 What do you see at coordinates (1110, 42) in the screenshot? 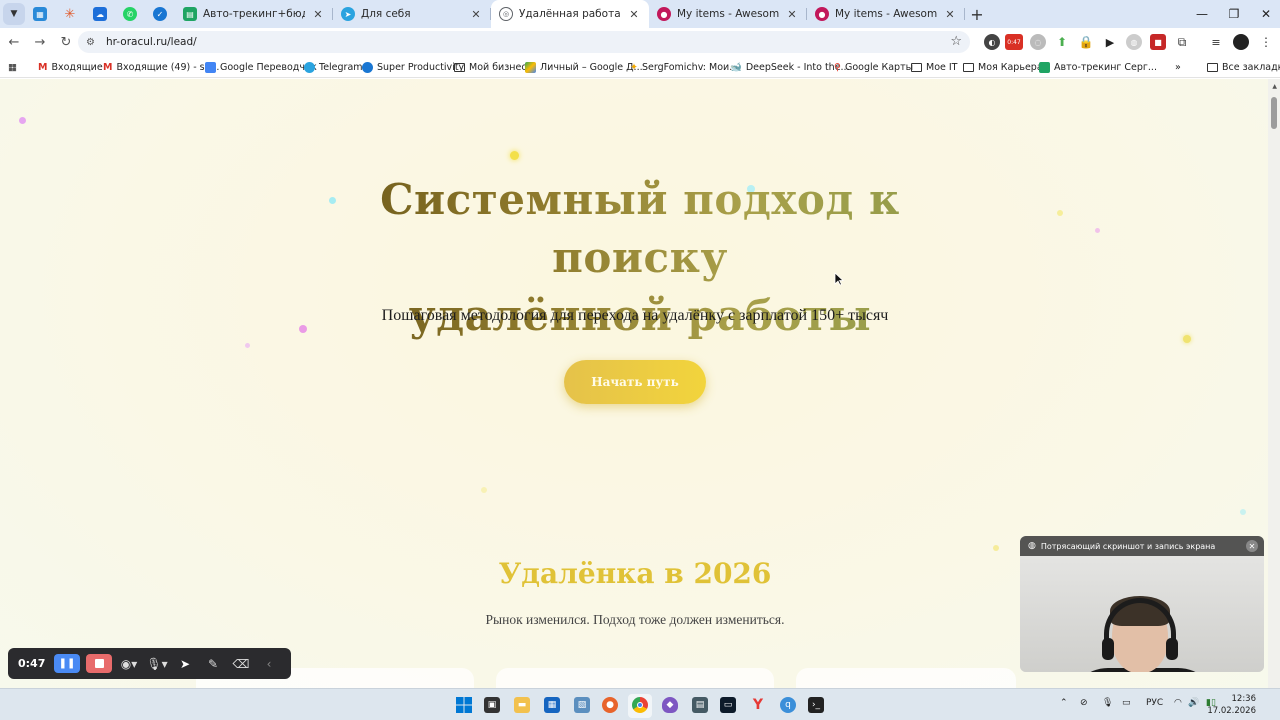
I see `play-icon: ▶` at bounding box center [1110, 42].